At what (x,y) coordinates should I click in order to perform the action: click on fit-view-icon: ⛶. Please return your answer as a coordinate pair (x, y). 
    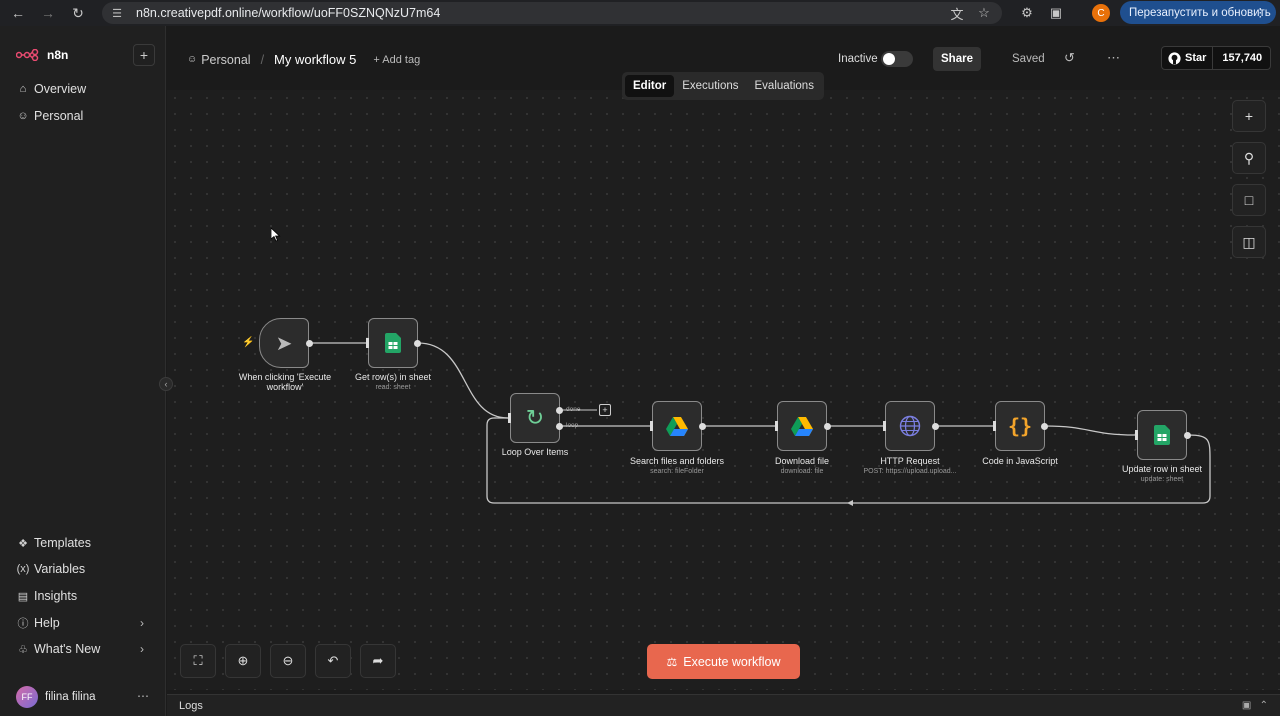
    Looking at the image, I should click on (198, 661).